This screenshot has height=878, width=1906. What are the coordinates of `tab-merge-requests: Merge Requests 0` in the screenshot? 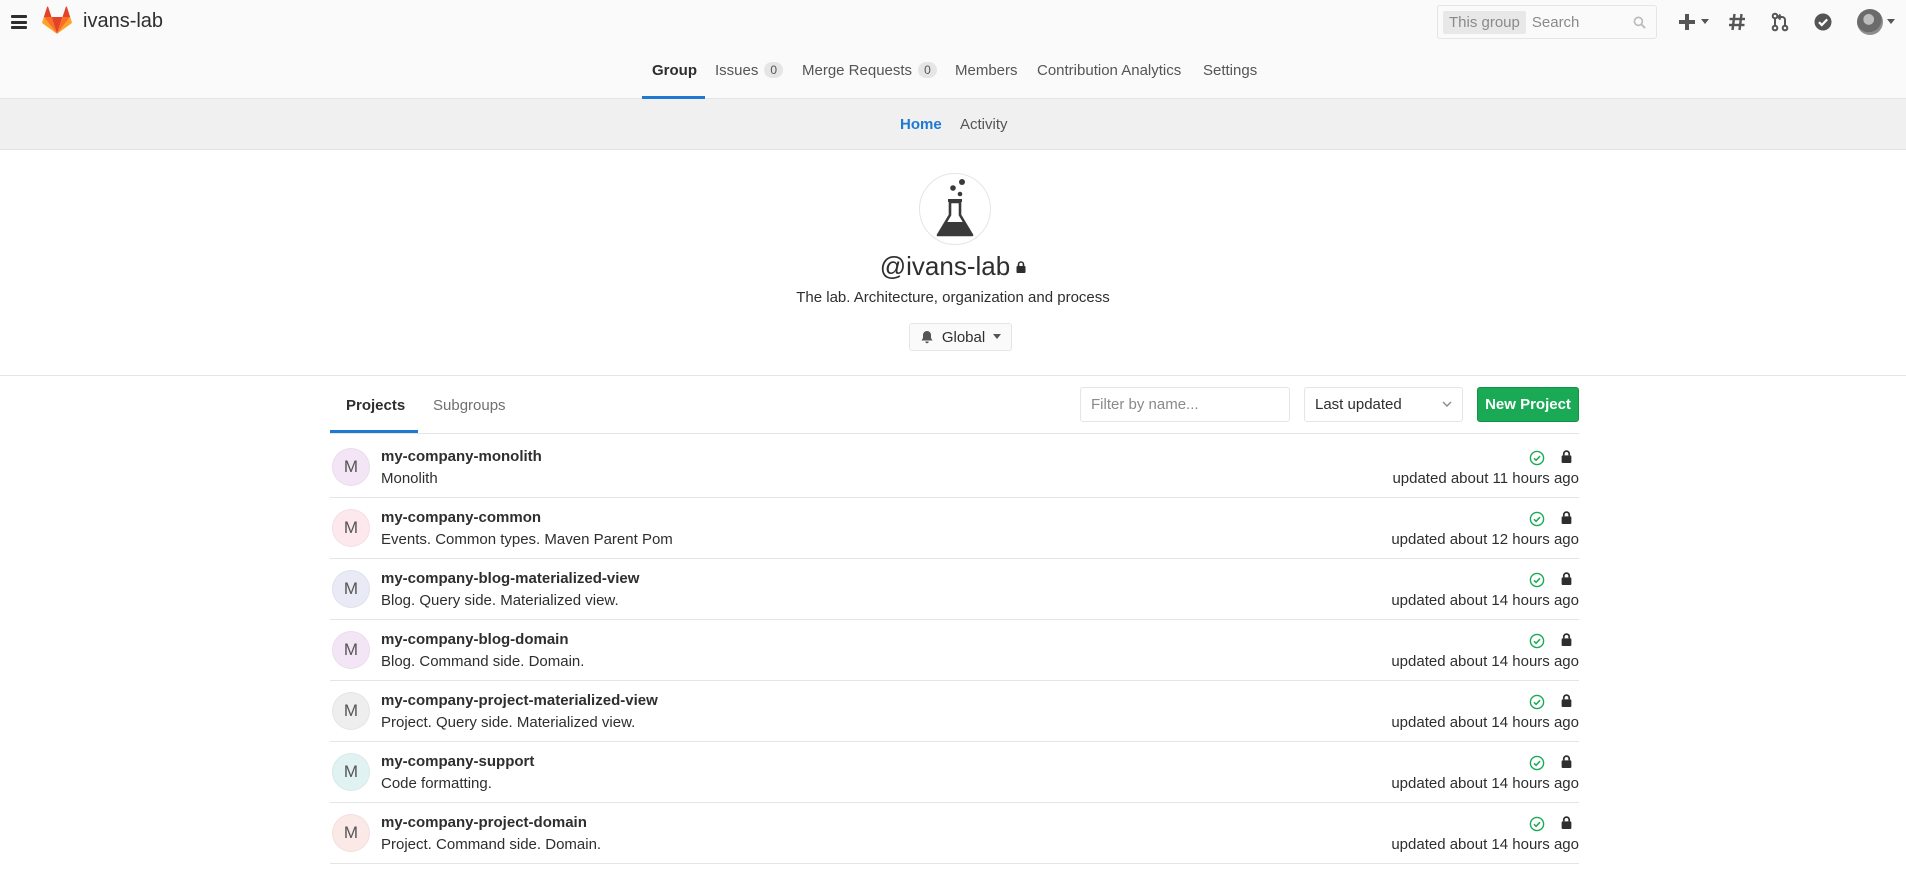 It's located at (869, 70).